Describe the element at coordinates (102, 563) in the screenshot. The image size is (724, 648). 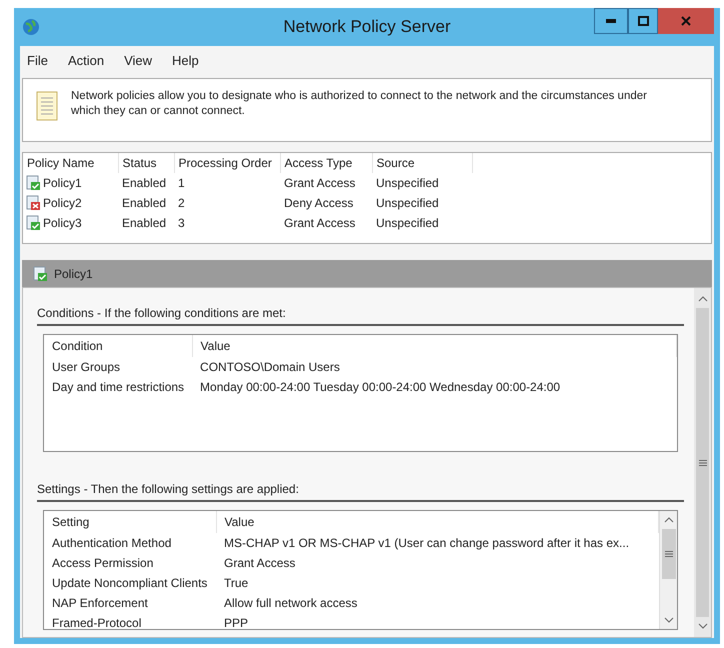
I see `table-cell-text: Access Permission` at that location.